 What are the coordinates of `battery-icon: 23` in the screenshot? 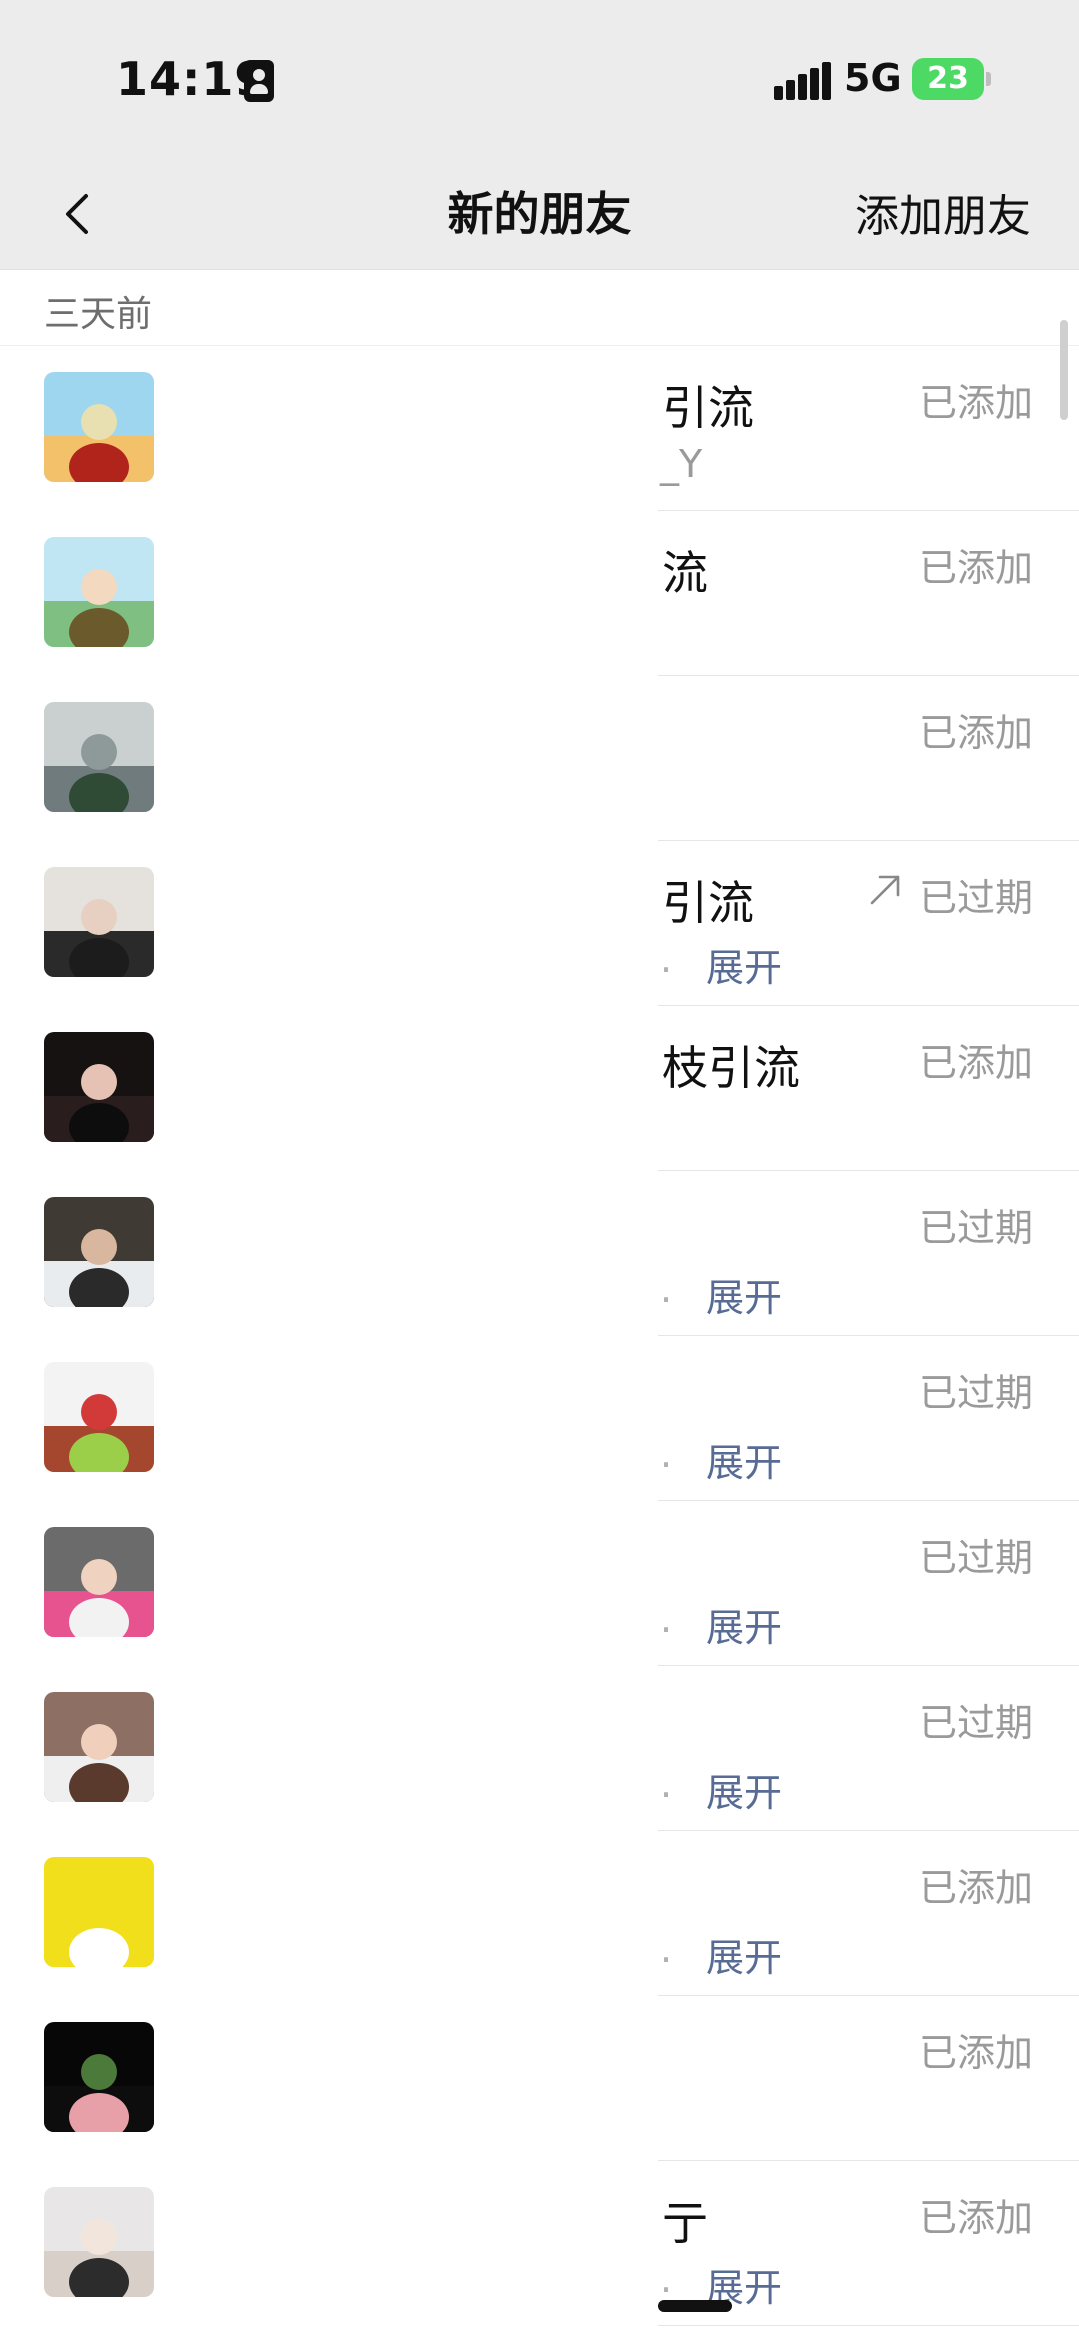 It's located at (951, 79).